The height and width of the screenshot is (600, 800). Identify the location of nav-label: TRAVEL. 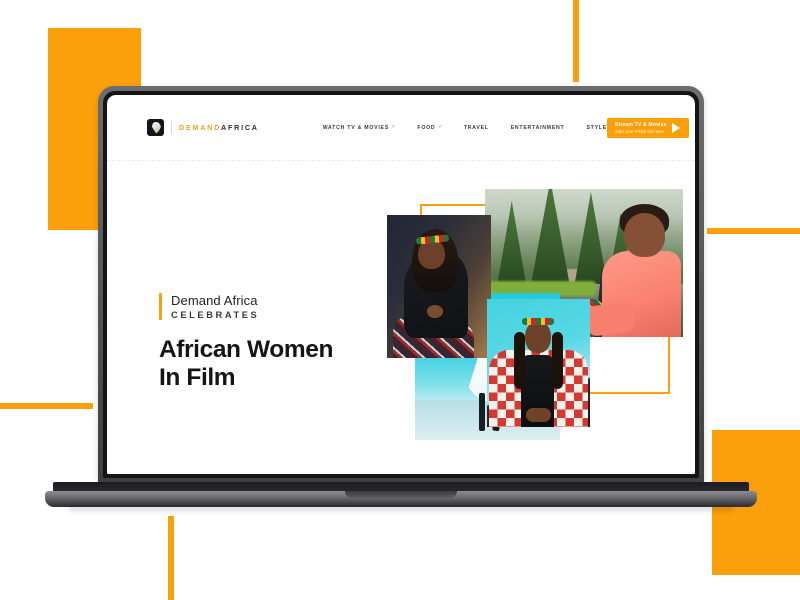
(476, 127).